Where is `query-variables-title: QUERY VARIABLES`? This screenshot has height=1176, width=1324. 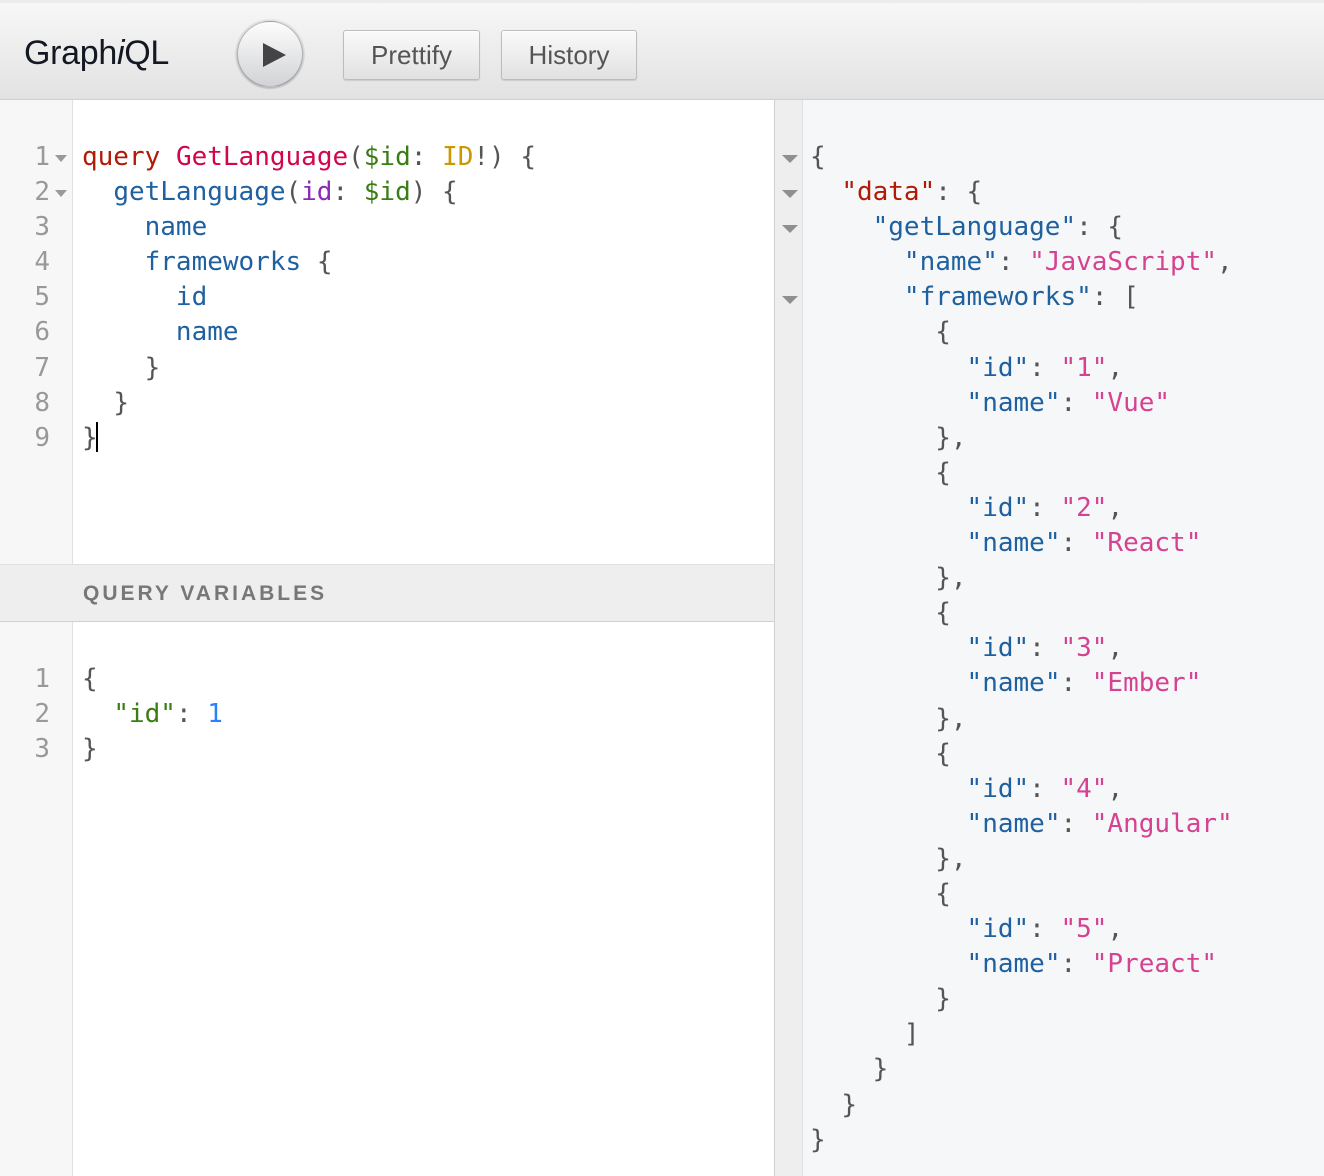
query-variables-title: QUERY VARIABLES is located at coordinates (205, 593).